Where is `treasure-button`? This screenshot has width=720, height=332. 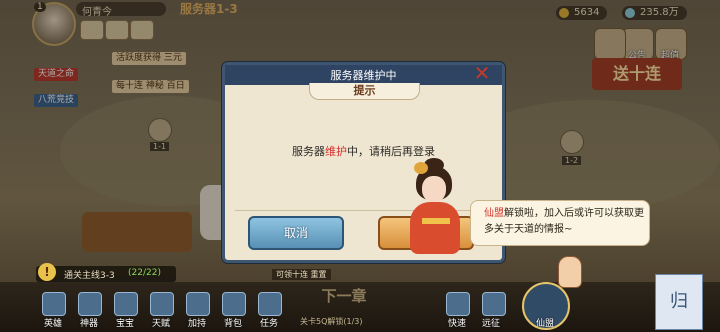
treasure-button is located at coordinates (126, 304).